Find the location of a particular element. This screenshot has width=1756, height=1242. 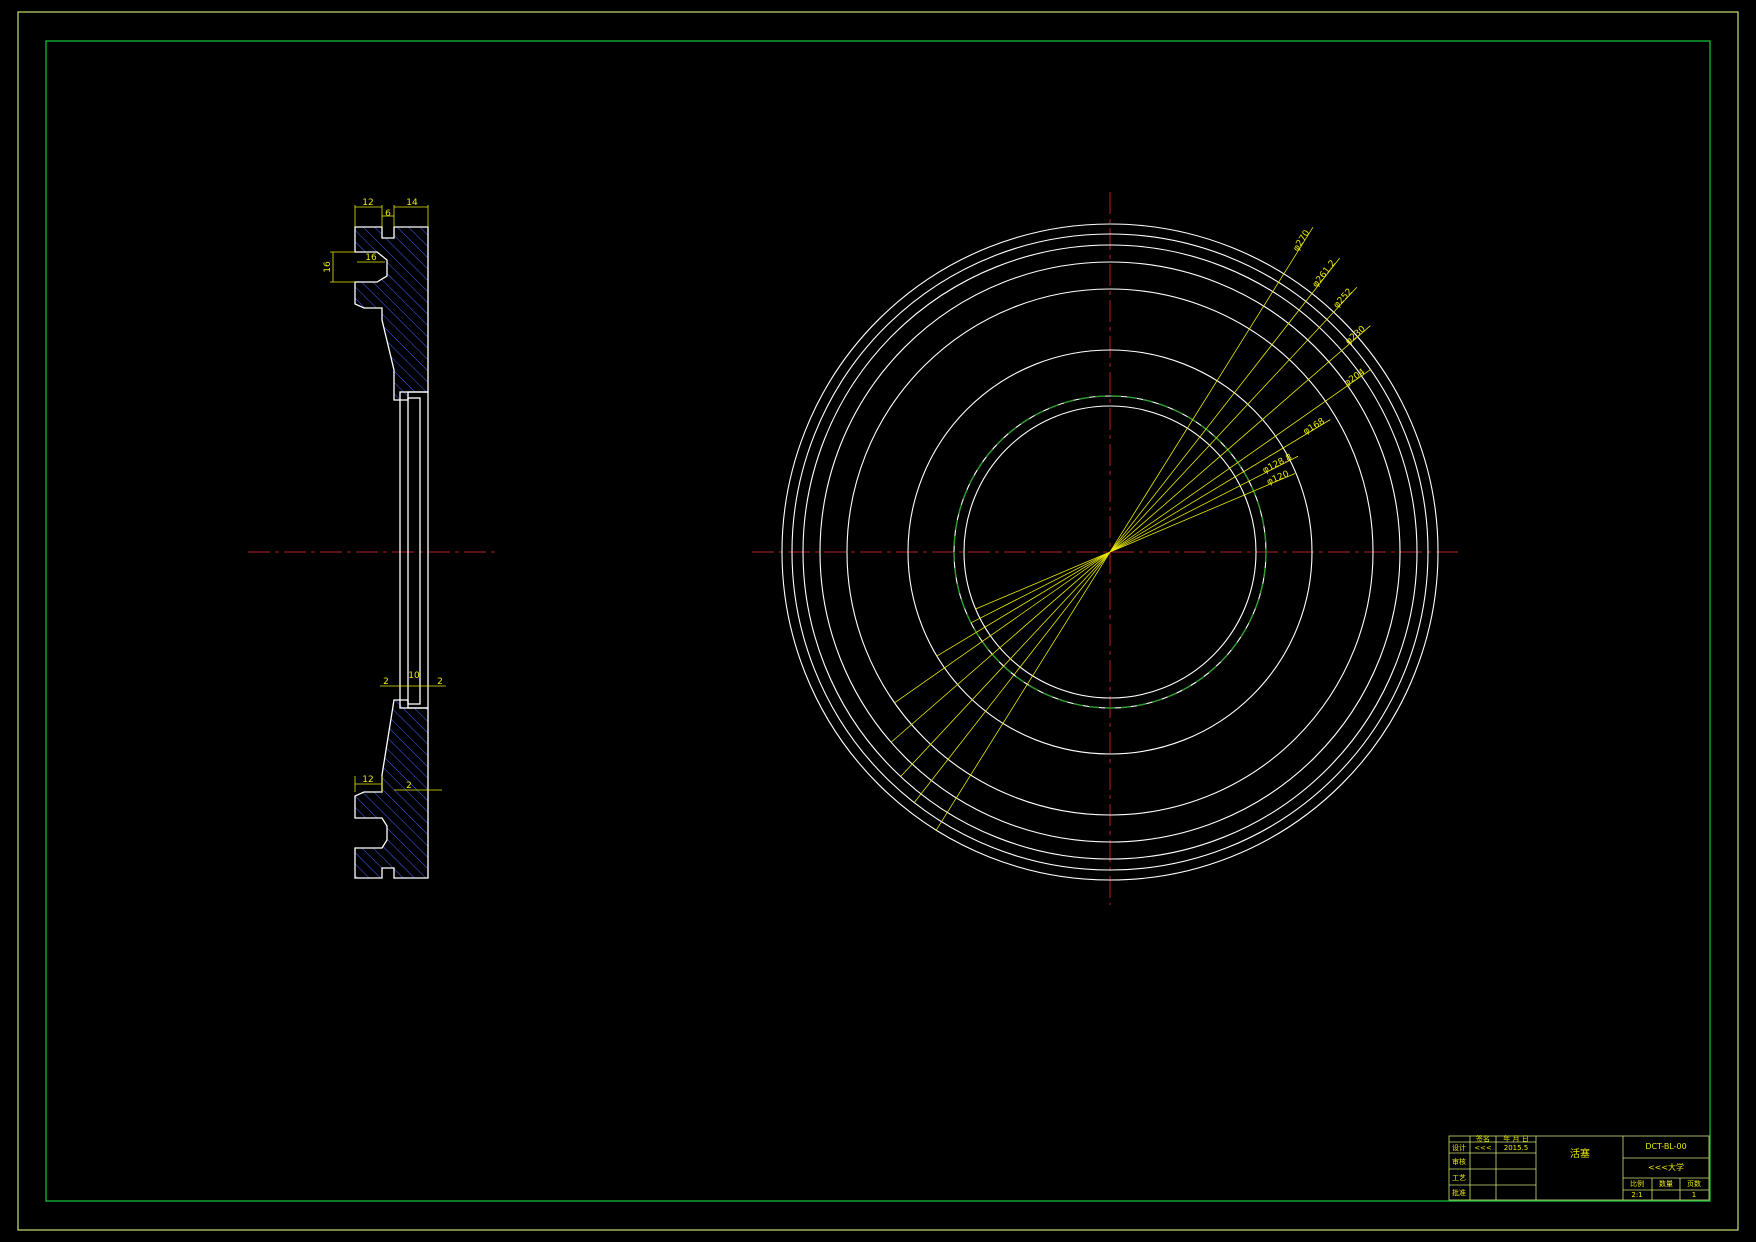

tb-row-1-sign: <<< is located at coordinates (1483, 1148).